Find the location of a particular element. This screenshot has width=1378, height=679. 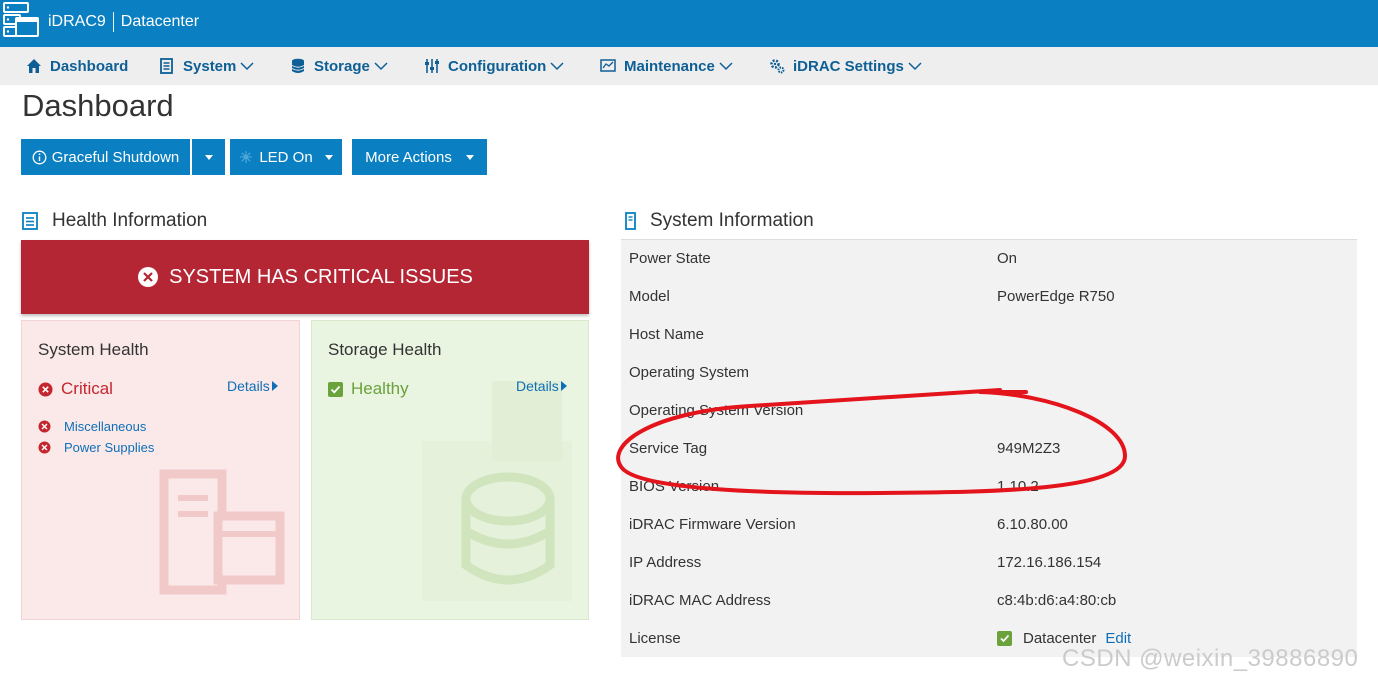

server-watermark-icon is located at coordinates (222, 532).